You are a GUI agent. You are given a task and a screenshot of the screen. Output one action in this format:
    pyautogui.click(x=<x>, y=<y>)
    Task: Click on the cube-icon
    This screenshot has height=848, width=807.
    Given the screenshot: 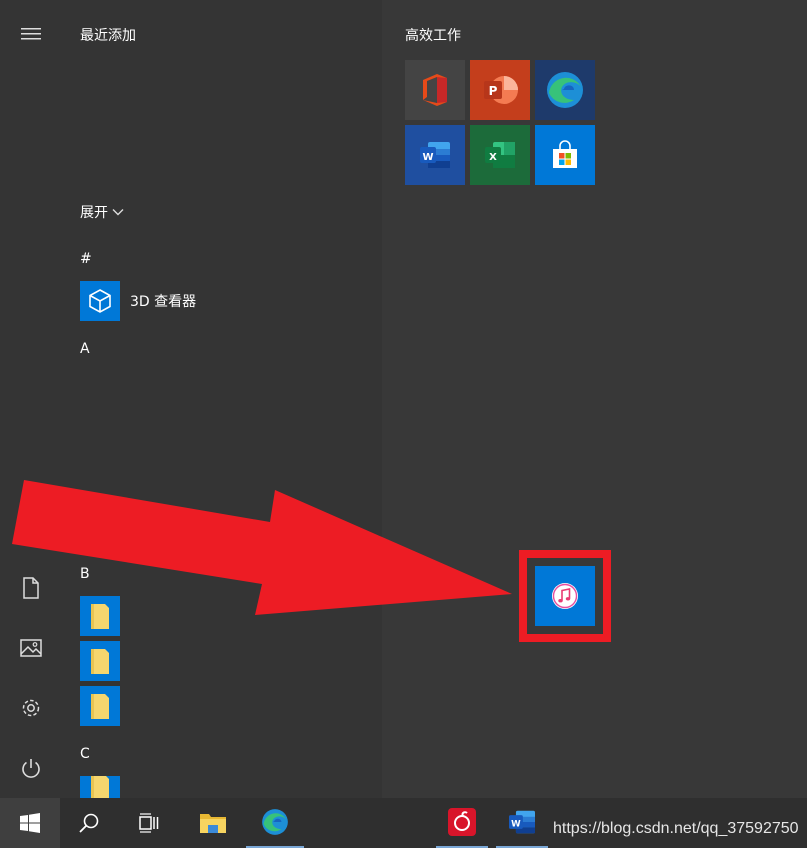 What is the action you would take?
    pyautogui.click(x=100, y=301)
    